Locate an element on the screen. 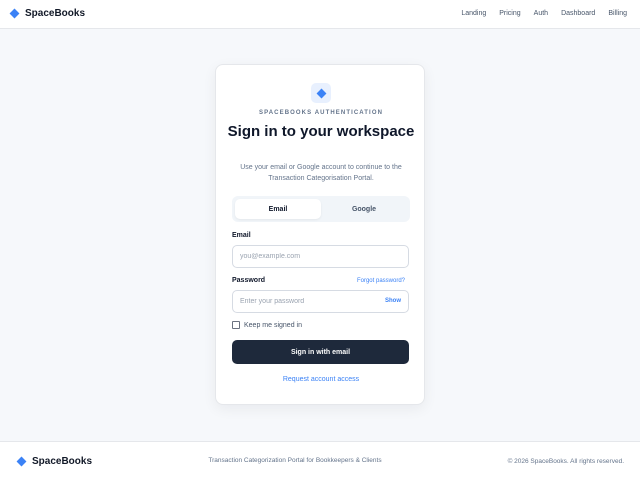 Image resolution: width=640 pixels, height=482 pixels. forgot-password-link: Forgot password? is located at coordinates (381, 281).